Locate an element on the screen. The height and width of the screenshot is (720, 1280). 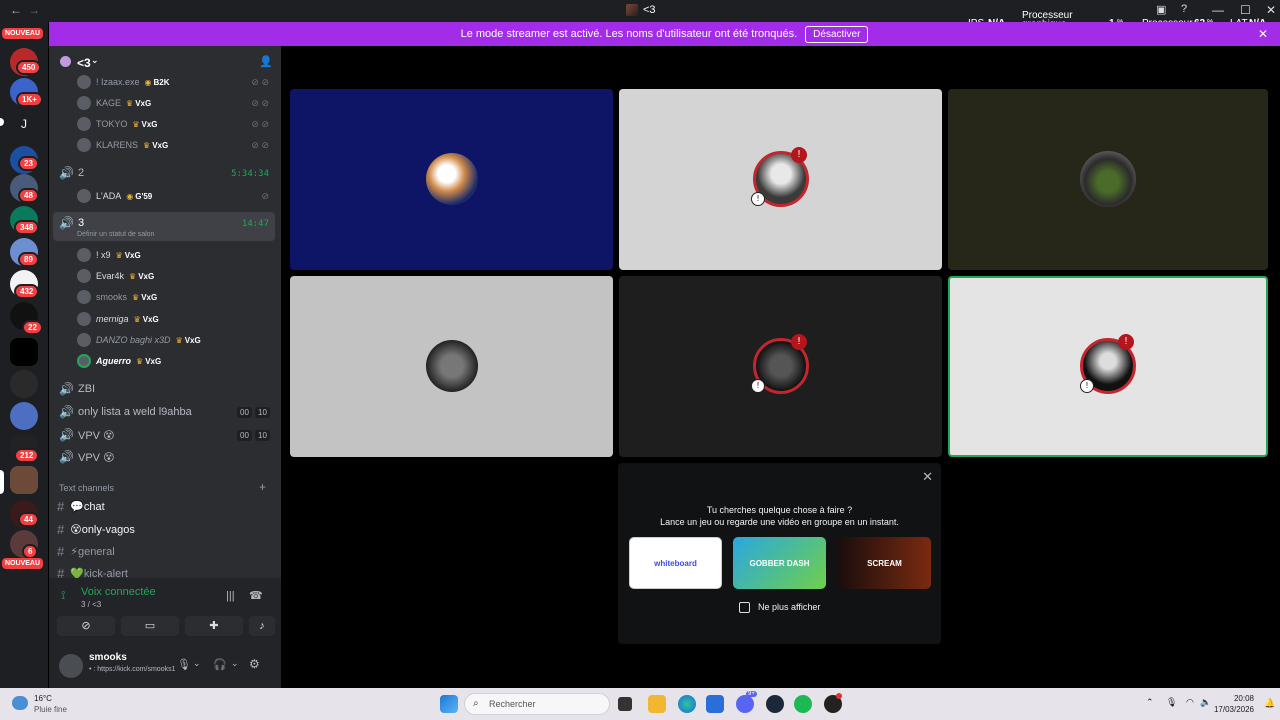
soundboard-button: ♪ is located at coordinates (262, 626).